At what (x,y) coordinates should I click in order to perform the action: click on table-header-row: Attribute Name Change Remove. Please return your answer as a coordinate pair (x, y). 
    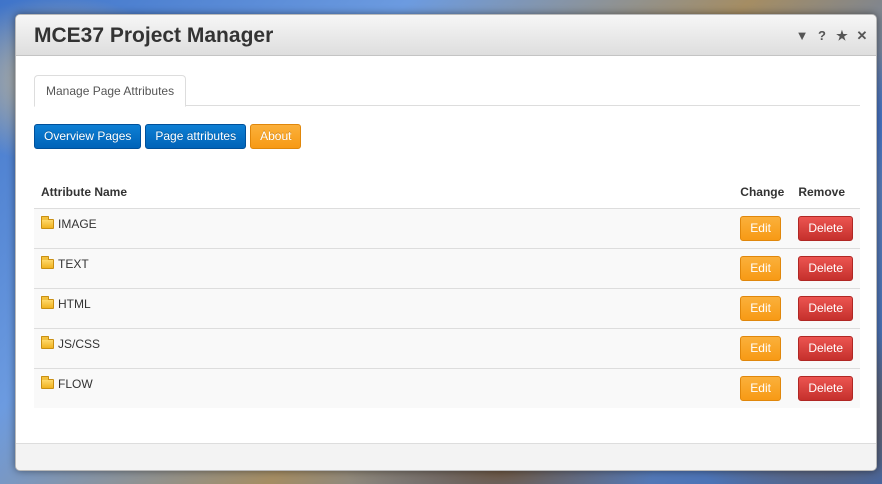
    Looking at the image, I should click on (447, 195).